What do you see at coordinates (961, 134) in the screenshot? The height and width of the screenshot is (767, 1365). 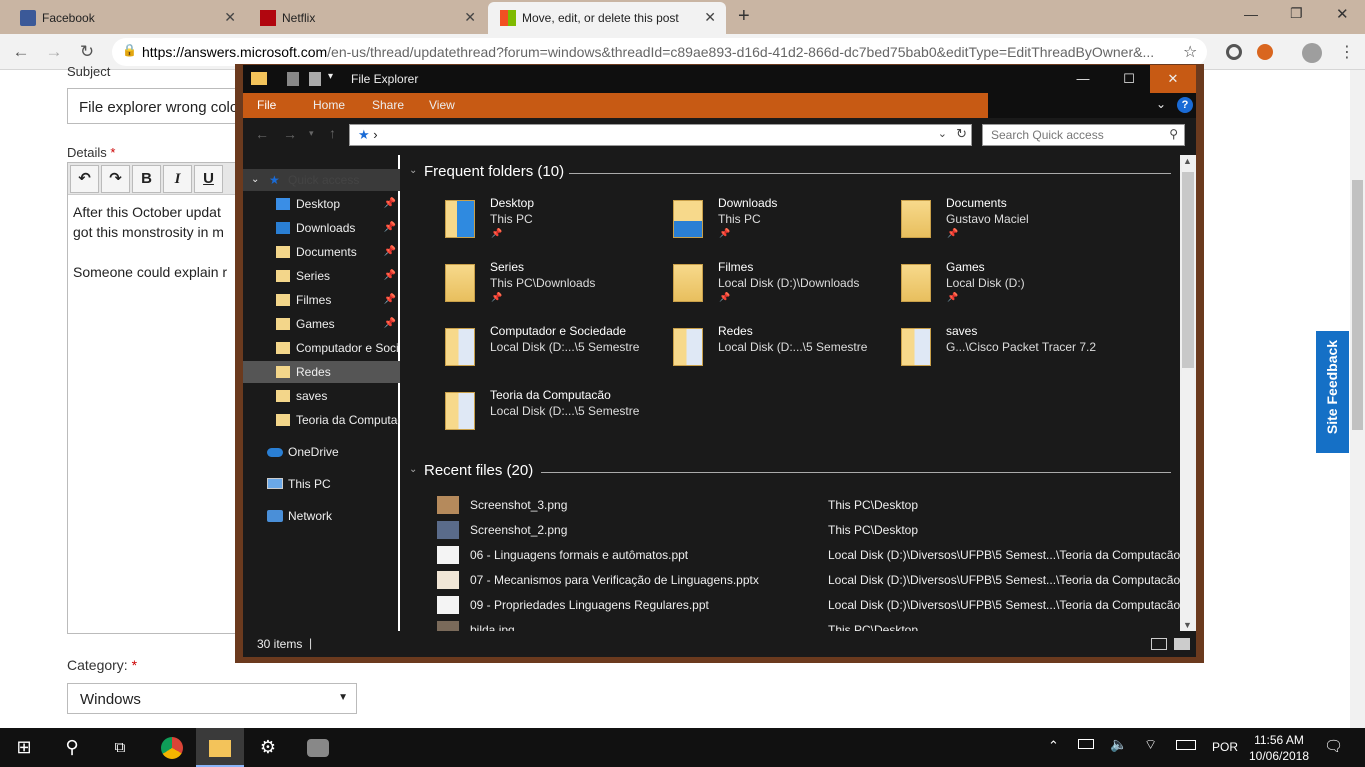 I see `refresh-icon: ↻` at bounding box center [961, 134].